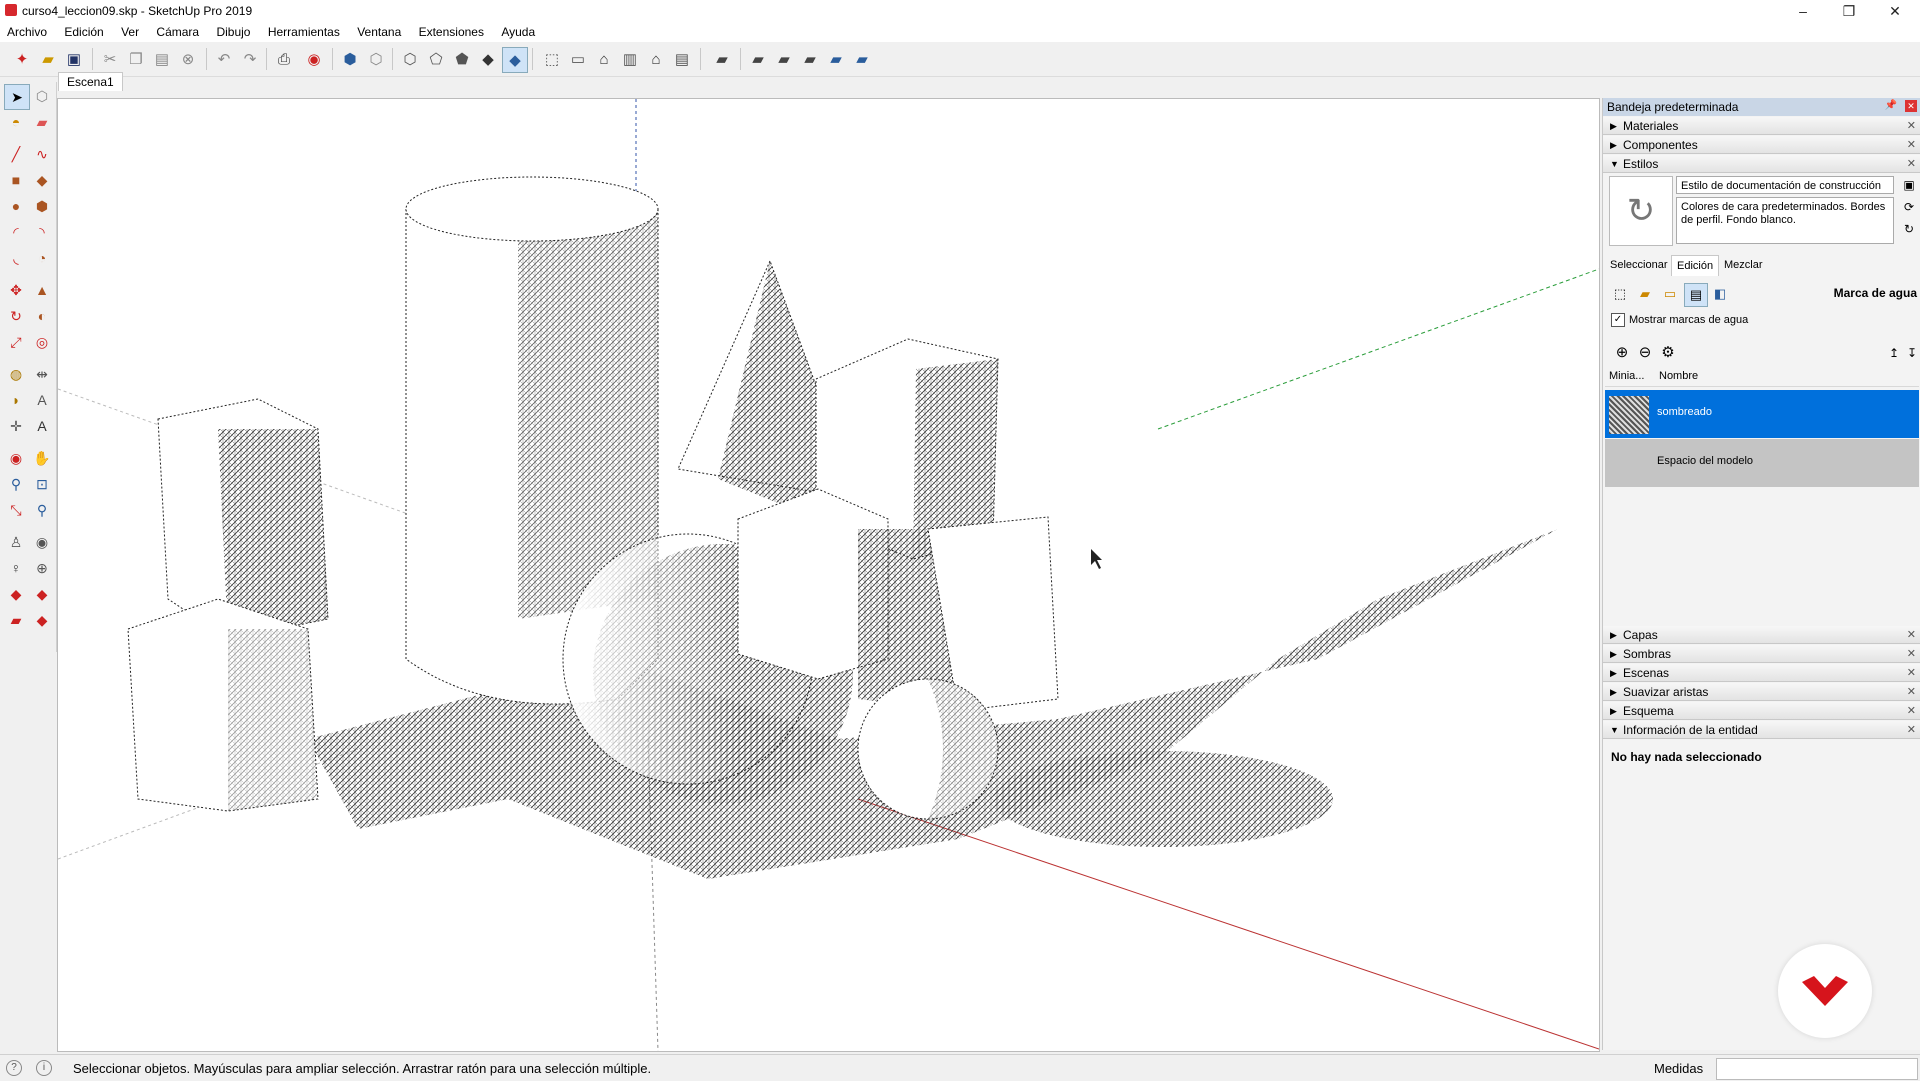  What do you see at coordinates (16, 374) in the screenshot?
I see `tape-measure-icon: ◍` at bounding box center [16, 374].